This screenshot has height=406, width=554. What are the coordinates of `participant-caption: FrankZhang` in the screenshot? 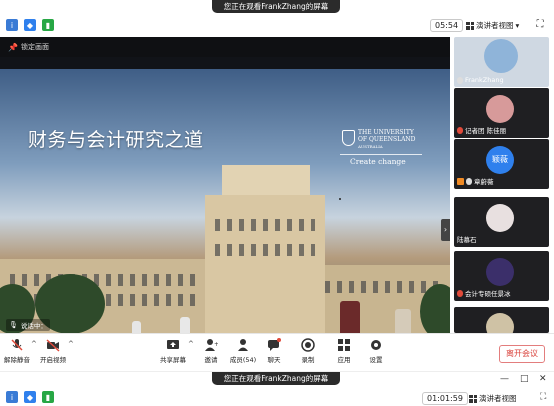 It's located at (480, 80).